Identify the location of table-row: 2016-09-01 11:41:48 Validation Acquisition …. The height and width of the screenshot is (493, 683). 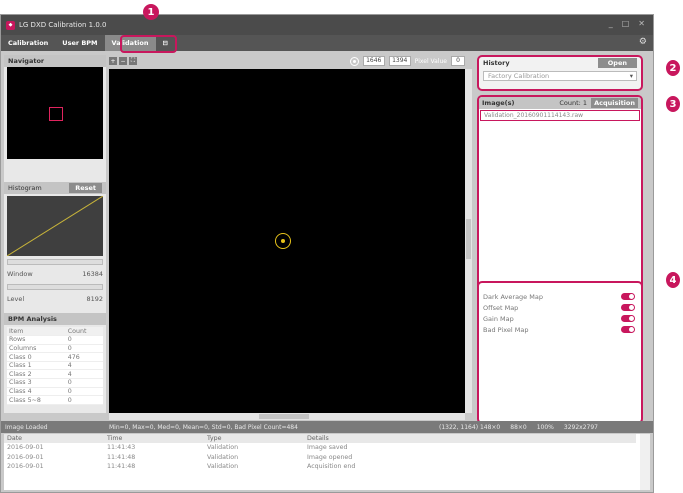
(320, 467).